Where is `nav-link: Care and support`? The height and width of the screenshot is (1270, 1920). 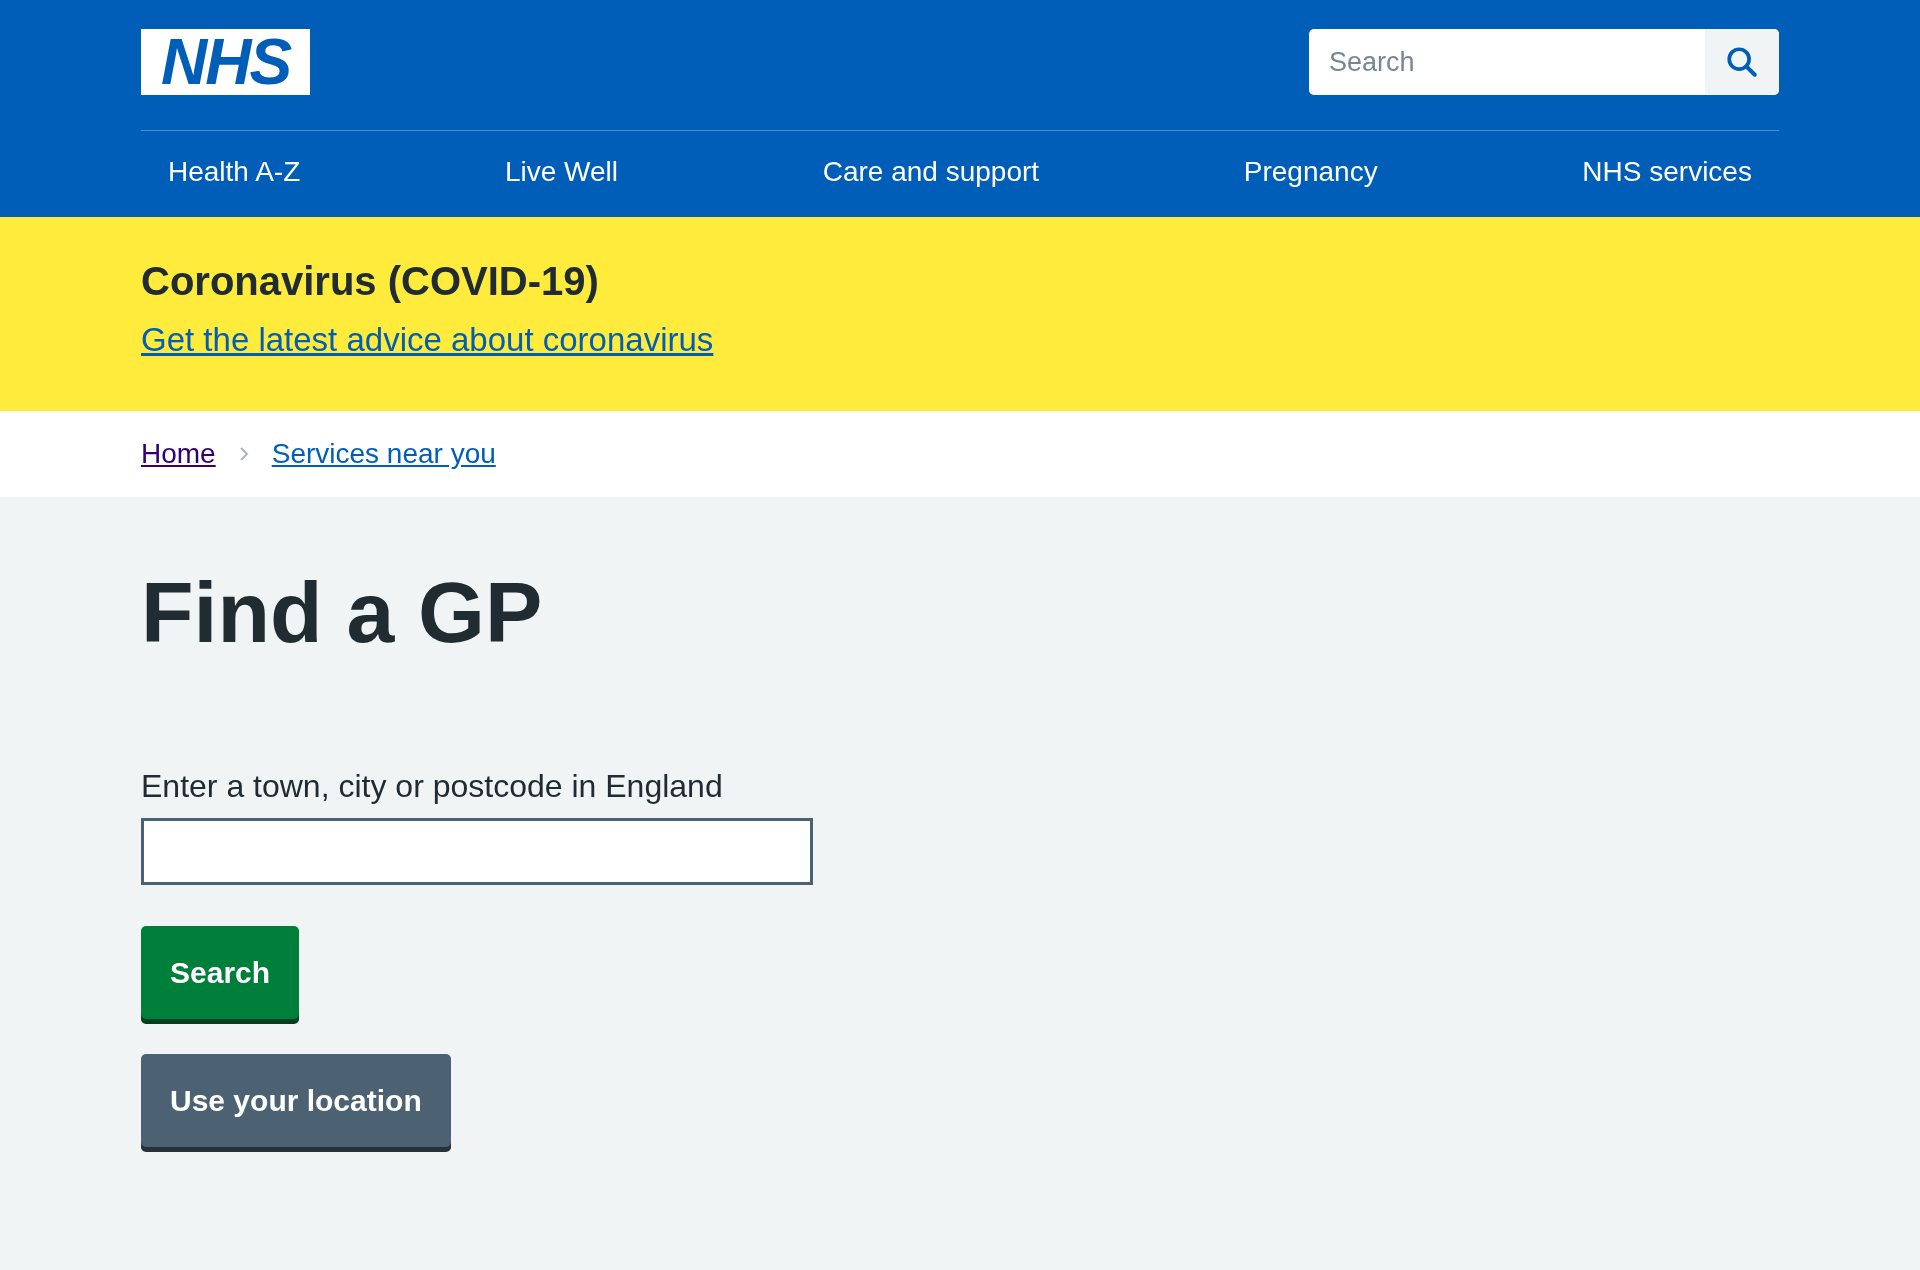
nav-link: Care and support is located at coordinates (931, 172).